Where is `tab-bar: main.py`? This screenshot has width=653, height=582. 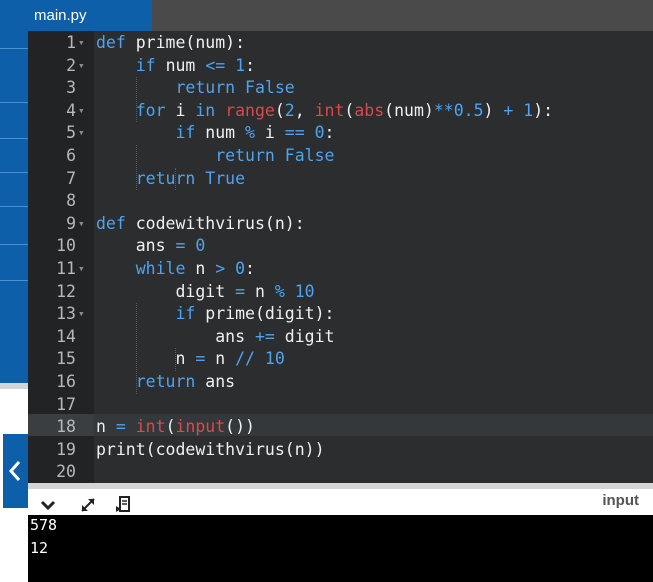 tab-bar: main.py is located at coordinates (340, 15).